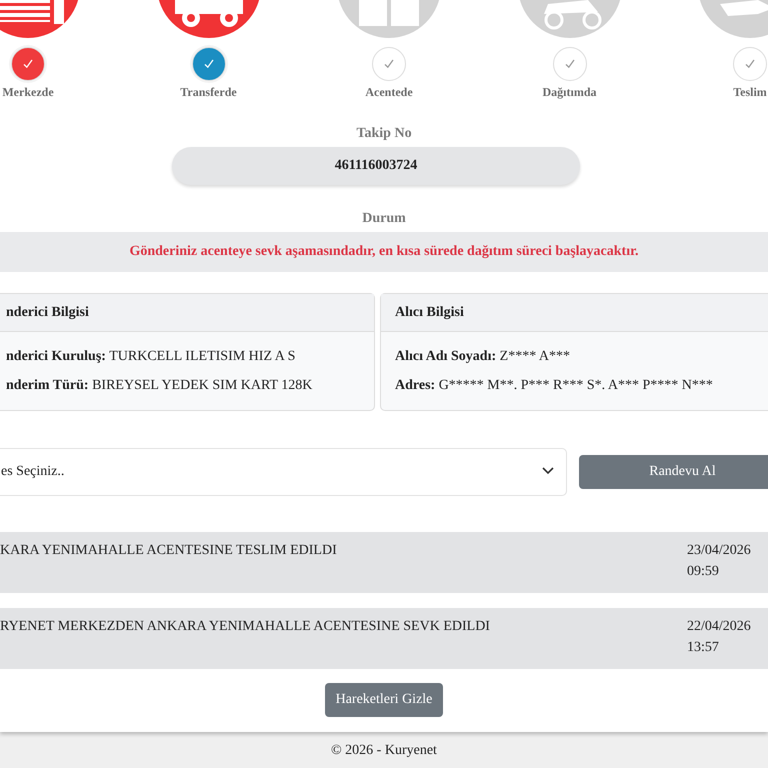 Image resolution: width=768 pixels, height=768 pixels. Describe the element at coordinates (384, 700) in the screenshot. I see `hide-movements-button: Hareketleri Gizle` at that location.